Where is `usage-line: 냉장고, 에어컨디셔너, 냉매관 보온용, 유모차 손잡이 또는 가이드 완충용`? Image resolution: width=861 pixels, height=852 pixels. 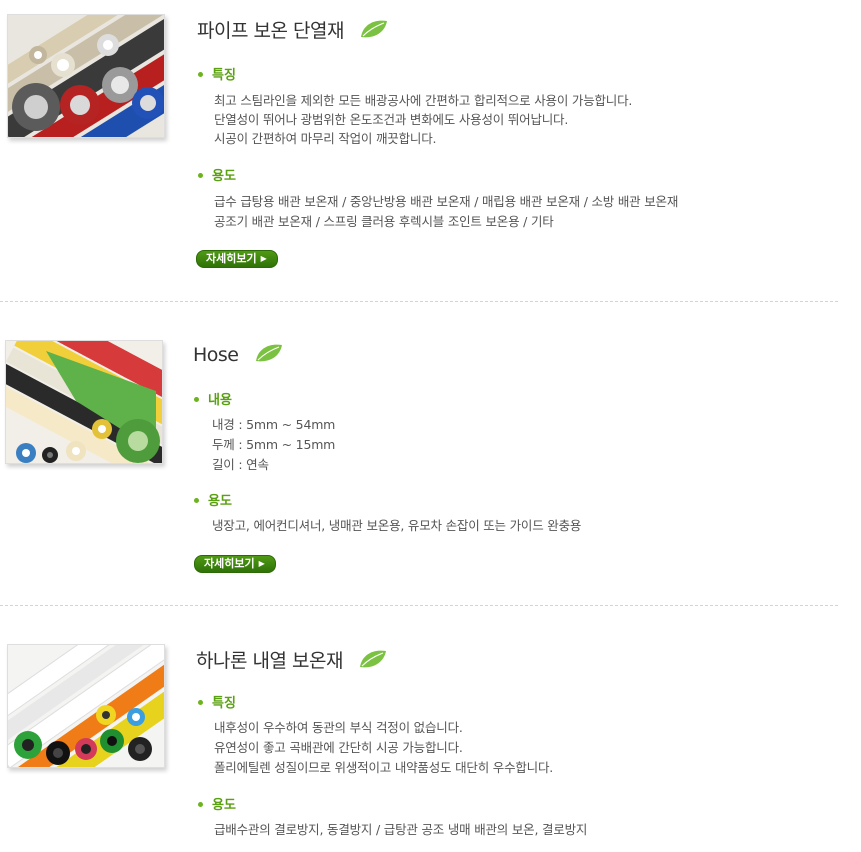 usage-line: 냉장고, 에어컨디셔너, 냉매관 보온용, 유모차 손잡이 또는 가이드 완충용 is located at coordinates (397, 525).